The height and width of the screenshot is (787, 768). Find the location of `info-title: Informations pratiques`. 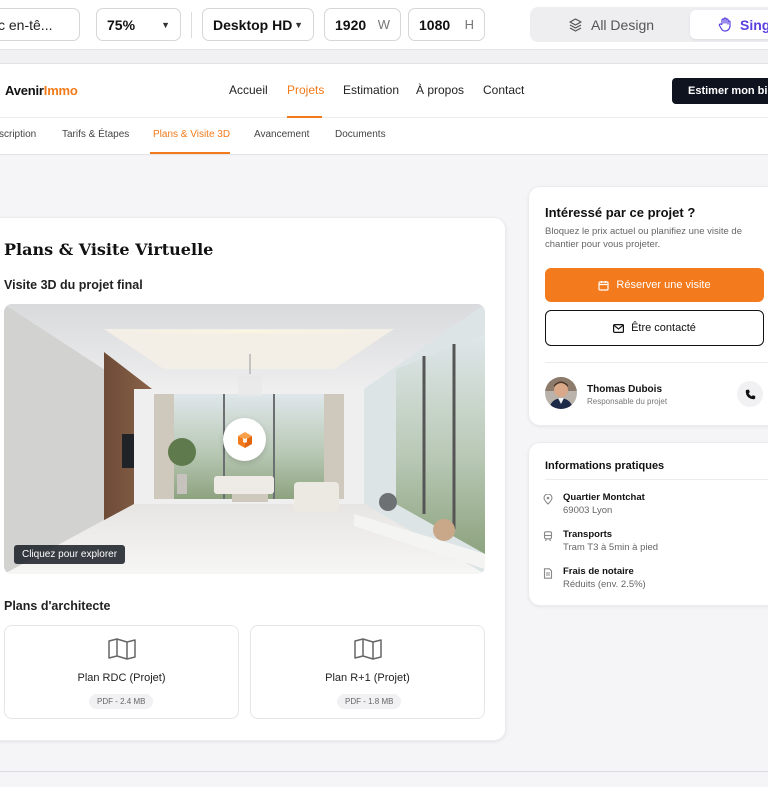

info-title: Informations pratiques is located at coordinates (605, 466).